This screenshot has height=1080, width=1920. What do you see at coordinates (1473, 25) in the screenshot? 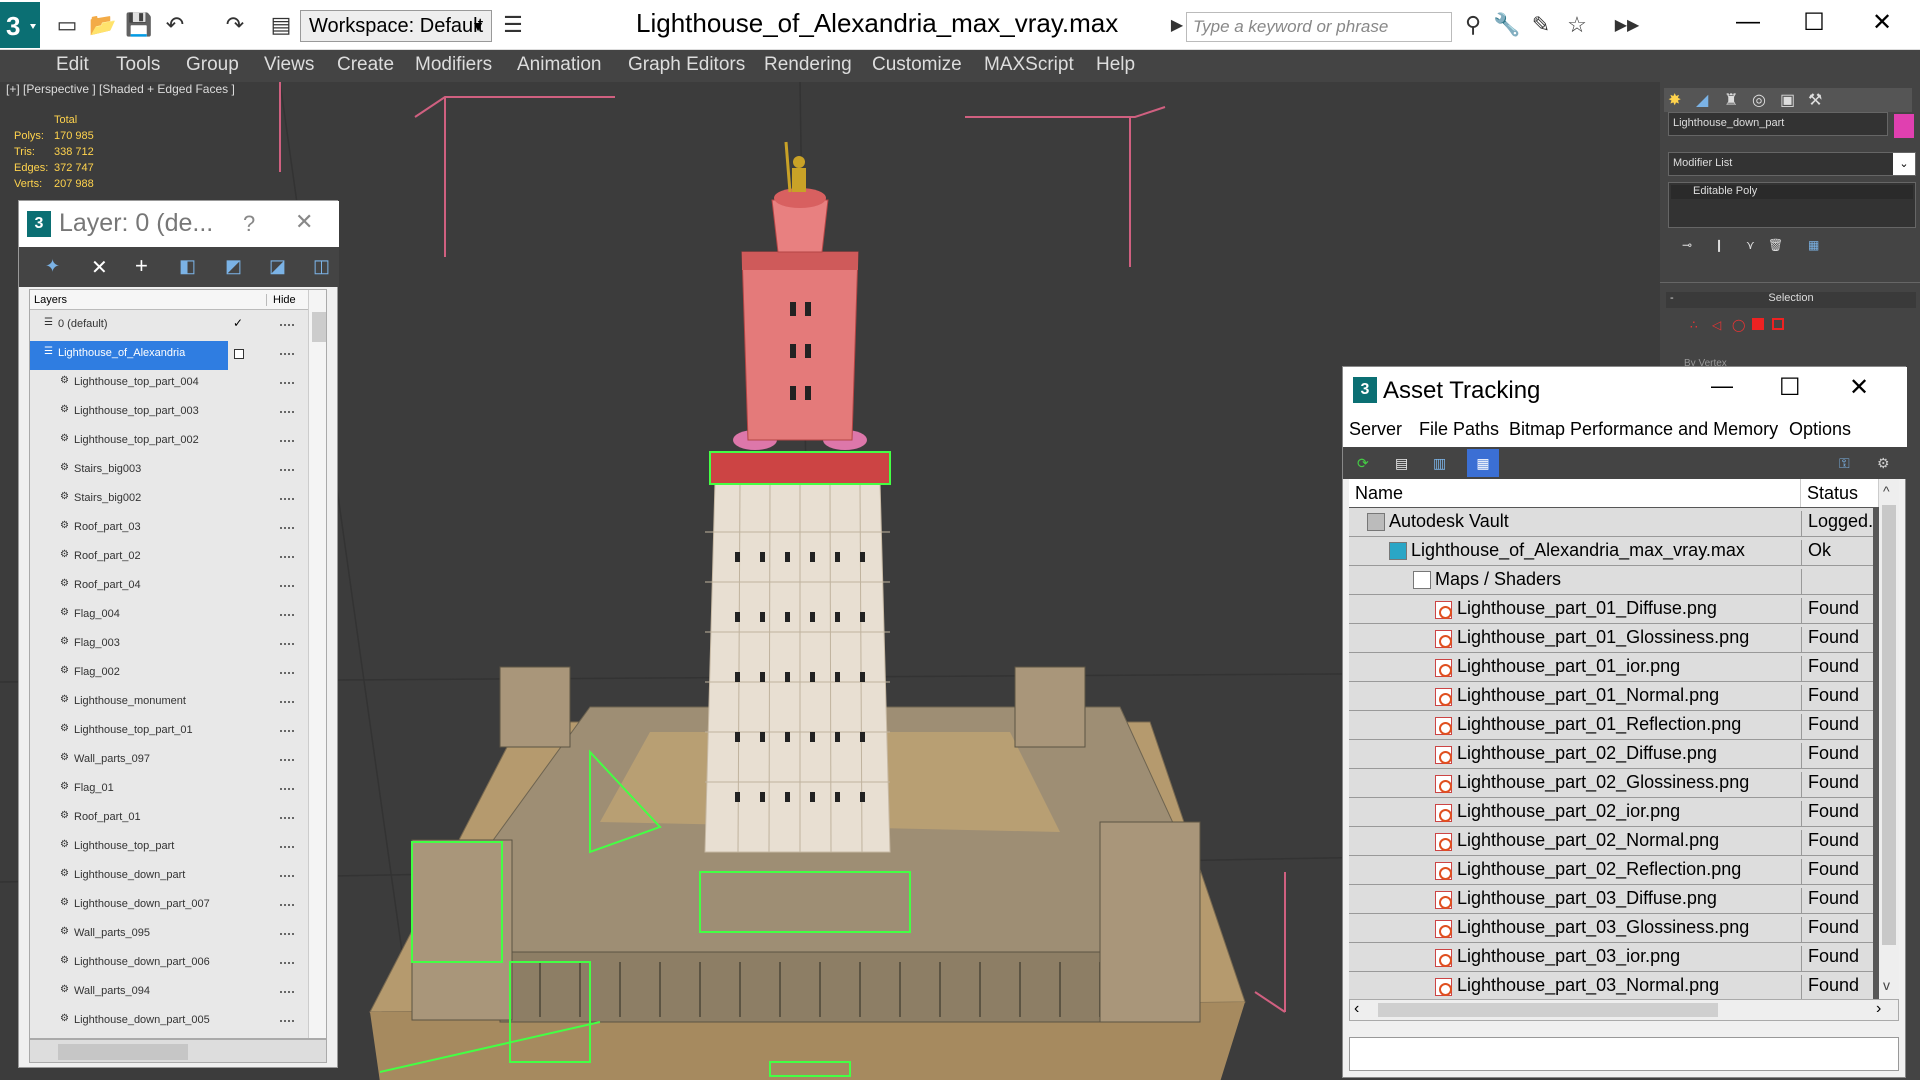
I see `binoculars-icon: ⚲` at bounding box center [1473, 25].